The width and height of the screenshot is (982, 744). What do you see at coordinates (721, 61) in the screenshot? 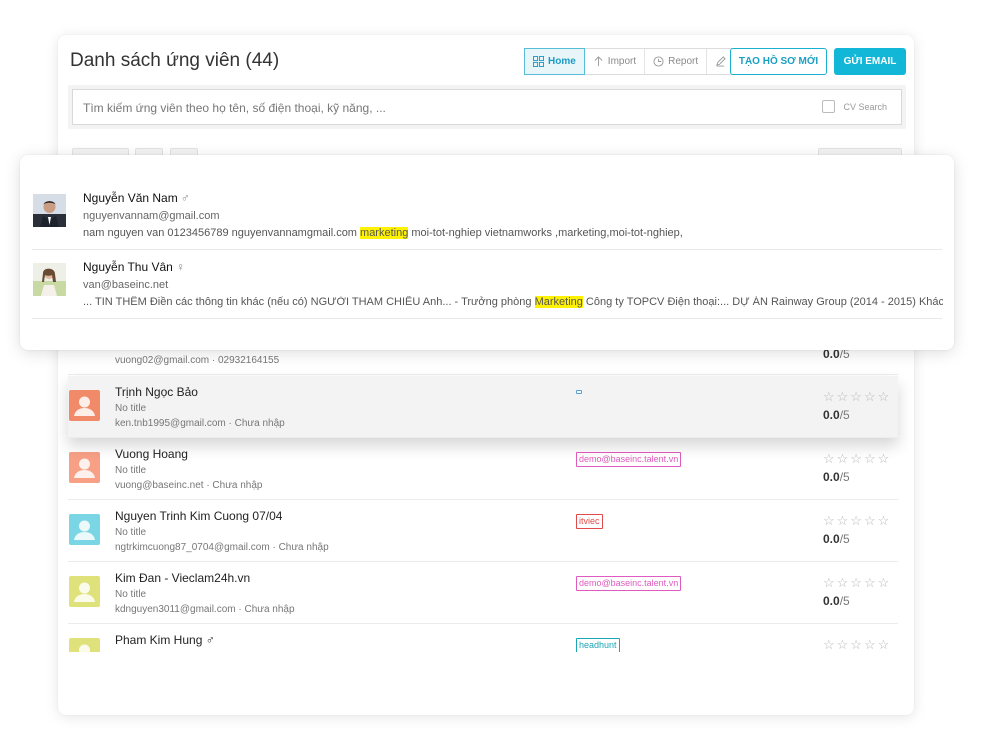
I see `pencil-icon` at bounding box center [721, 61].